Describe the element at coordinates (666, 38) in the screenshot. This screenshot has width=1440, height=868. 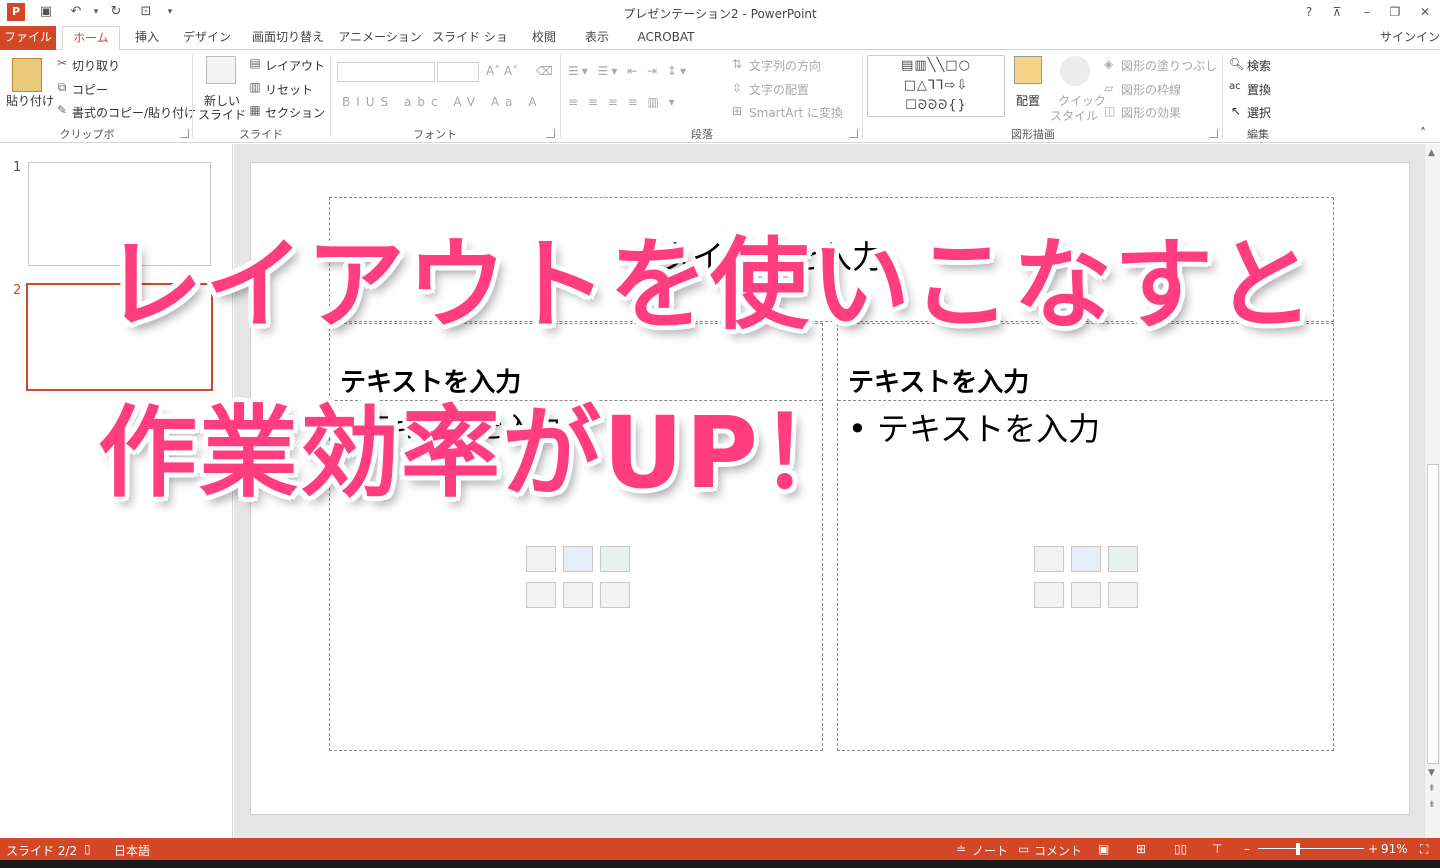
I see `tab-acrobat: ACROBAT` at that location.